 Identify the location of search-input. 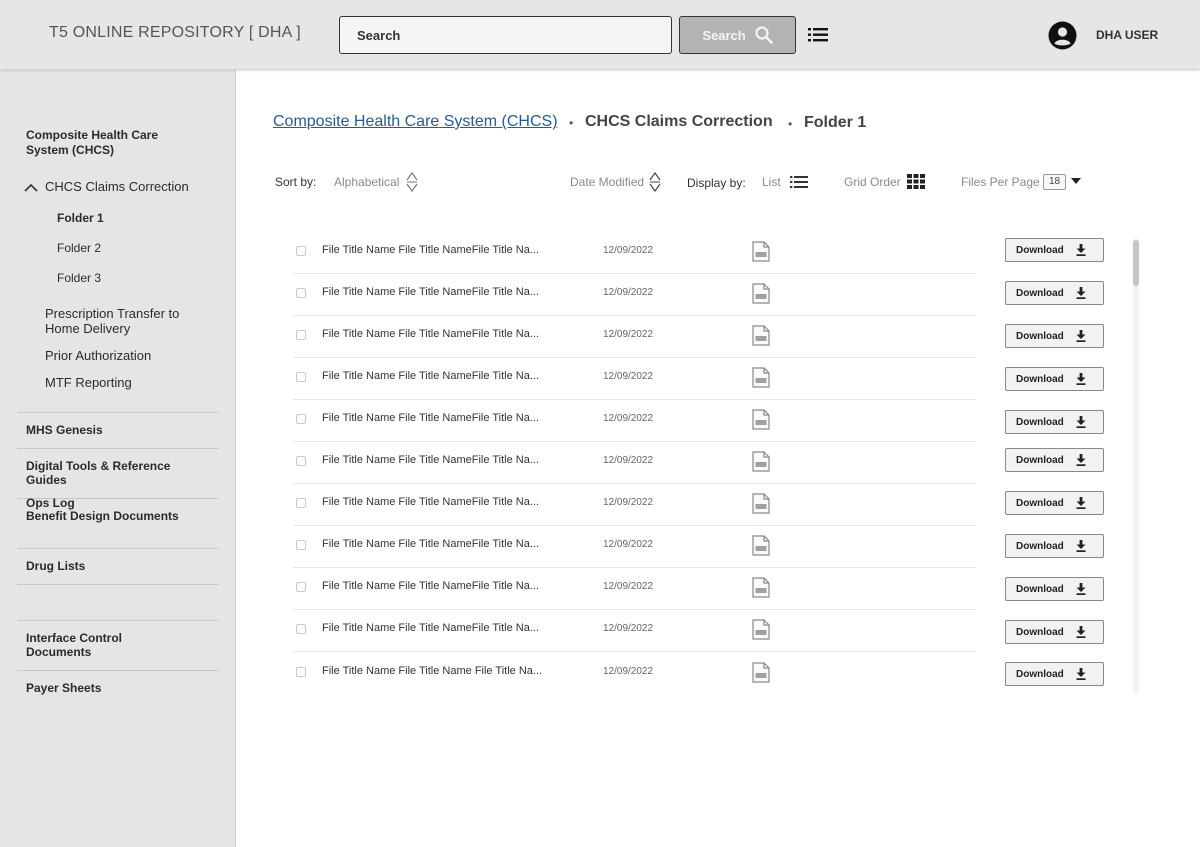
(505, 35).